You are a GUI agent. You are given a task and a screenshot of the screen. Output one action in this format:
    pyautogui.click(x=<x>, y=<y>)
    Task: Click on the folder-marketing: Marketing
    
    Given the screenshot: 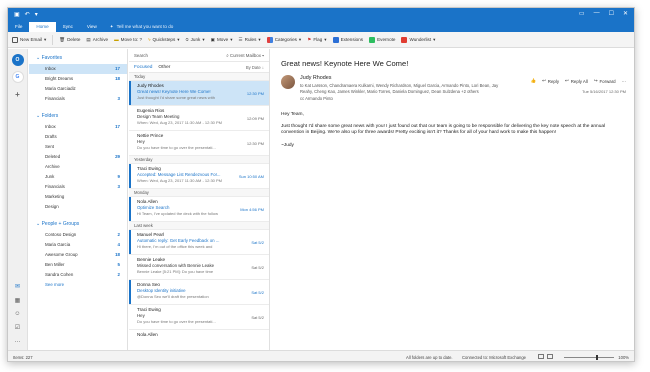 What is the action you would take?
    pyautogui.click(x=78, y=197)
    